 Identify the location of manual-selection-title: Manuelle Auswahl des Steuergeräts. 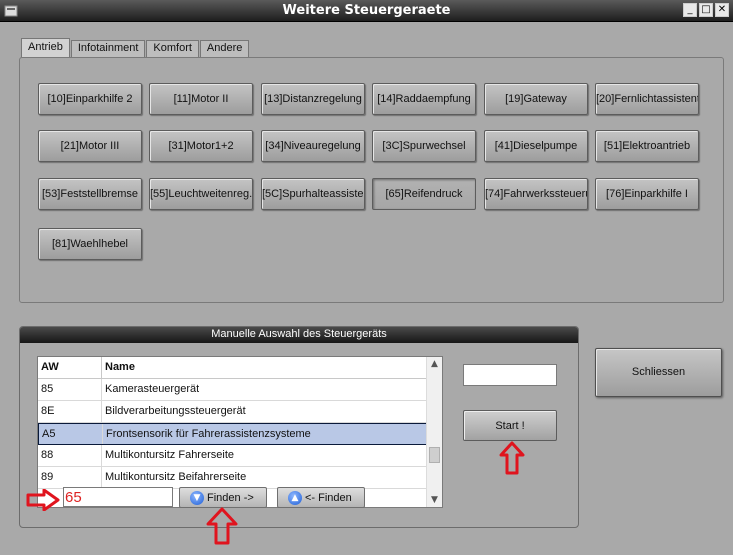
(299, 335).